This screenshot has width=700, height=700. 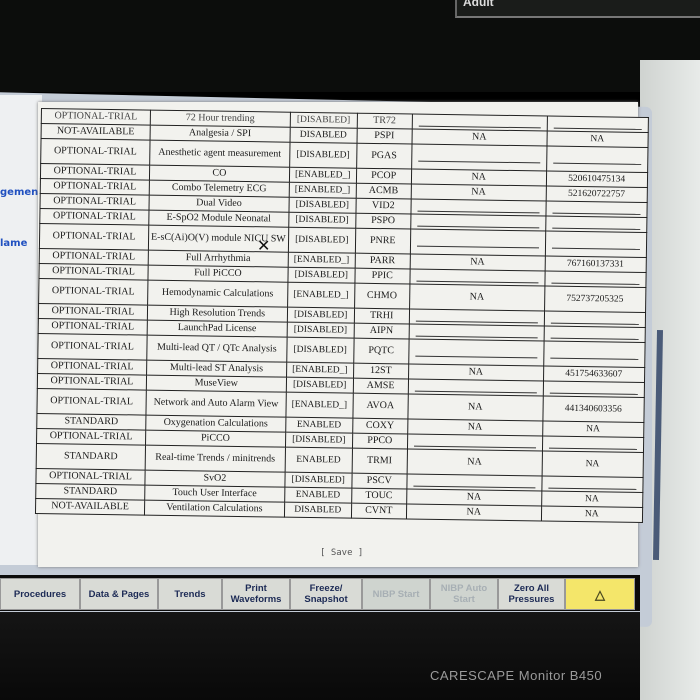 What do you see at coordinates (256, 594) in the screenshot?
I see `softkey-button: Print Waveforms` at bounding box center [256, 594].